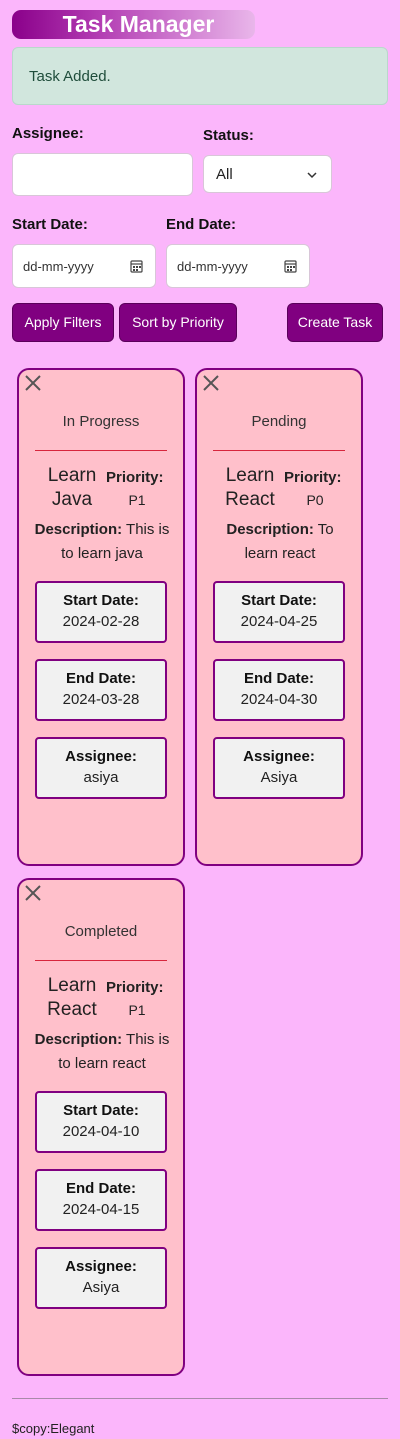 This screenshot has width=400, height=1439. I want to click on end-date-value: 2024-03-28, so click(101, 699).